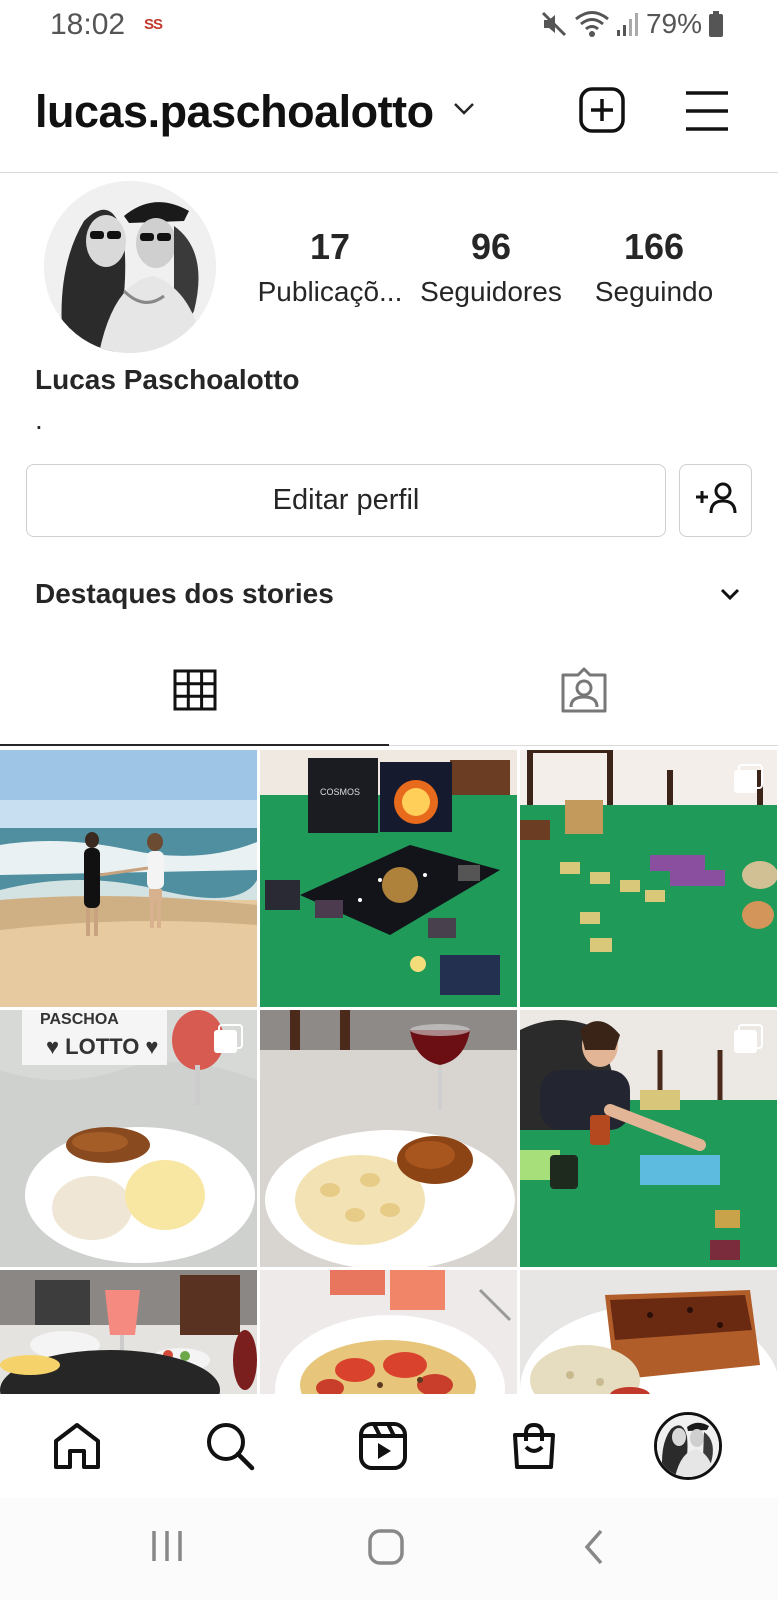 The image size is (778, 1600). I want to click on post-beach-couple, so click(128, 878).